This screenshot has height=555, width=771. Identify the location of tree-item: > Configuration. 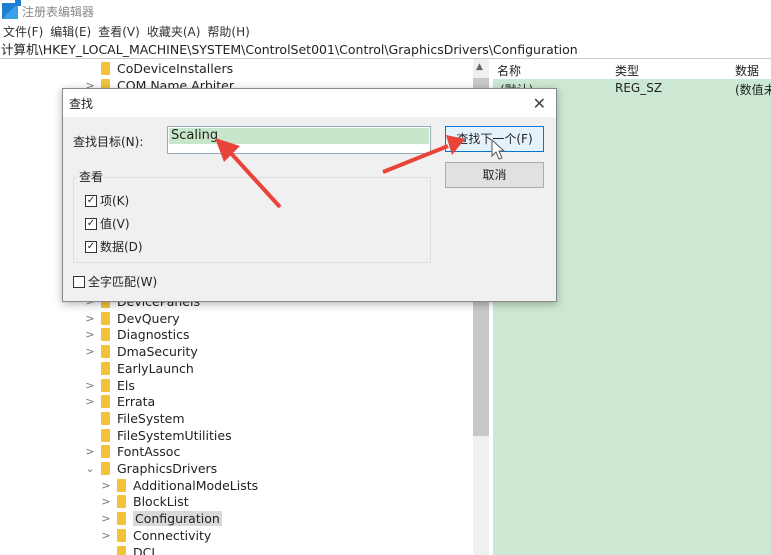
(161, 518).